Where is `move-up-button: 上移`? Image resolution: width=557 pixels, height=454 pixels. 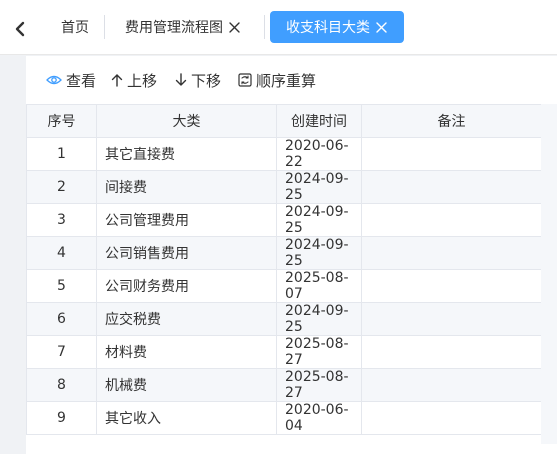 move-up-button: 上移 is located at coordinates (134, 80).